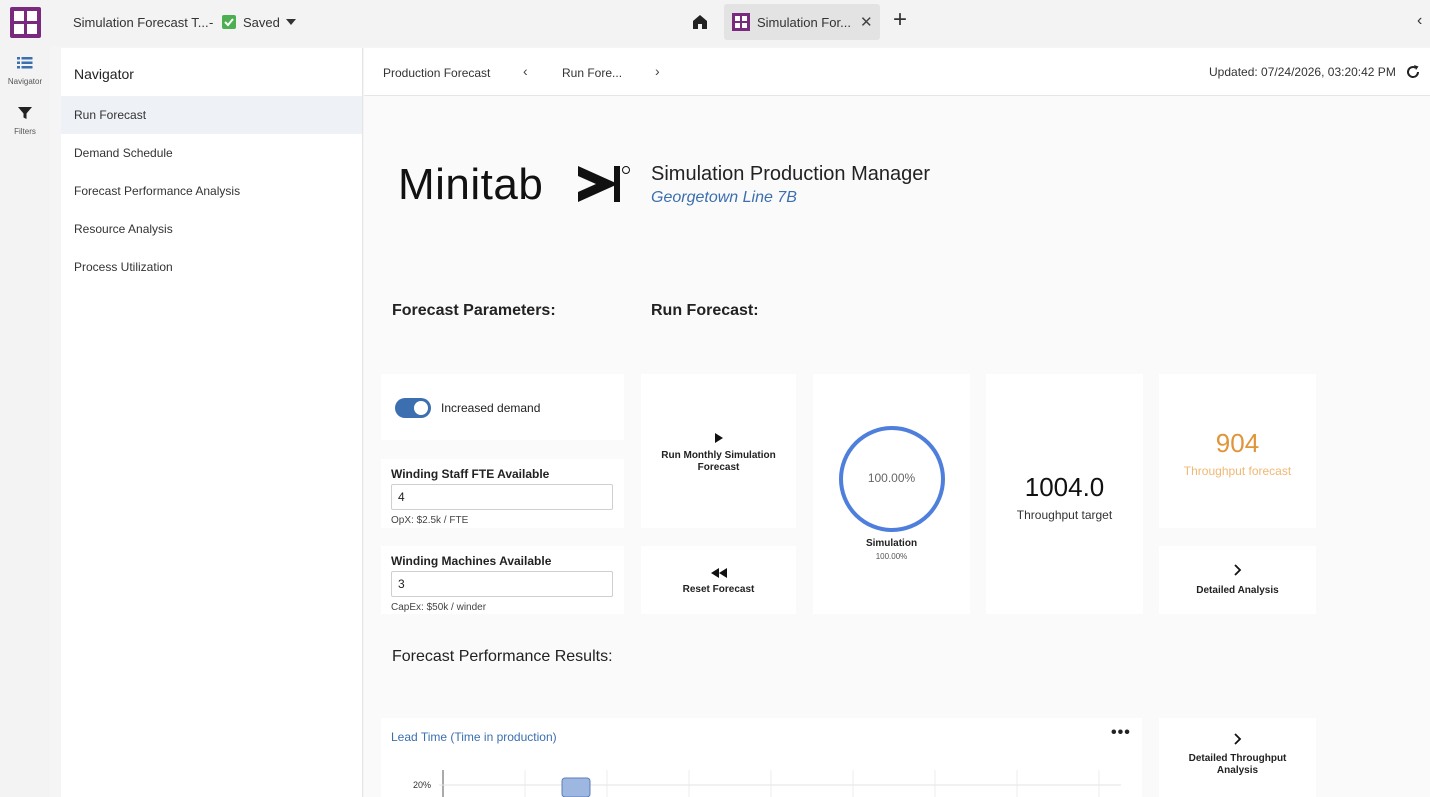 The width and height of the screenshot is (1430, 797). What do you see at coordinates (211, 229) in the screenshot?
I see `nav-item-resource-analysis: Resource Analysis` at bounding box center [211, 229].